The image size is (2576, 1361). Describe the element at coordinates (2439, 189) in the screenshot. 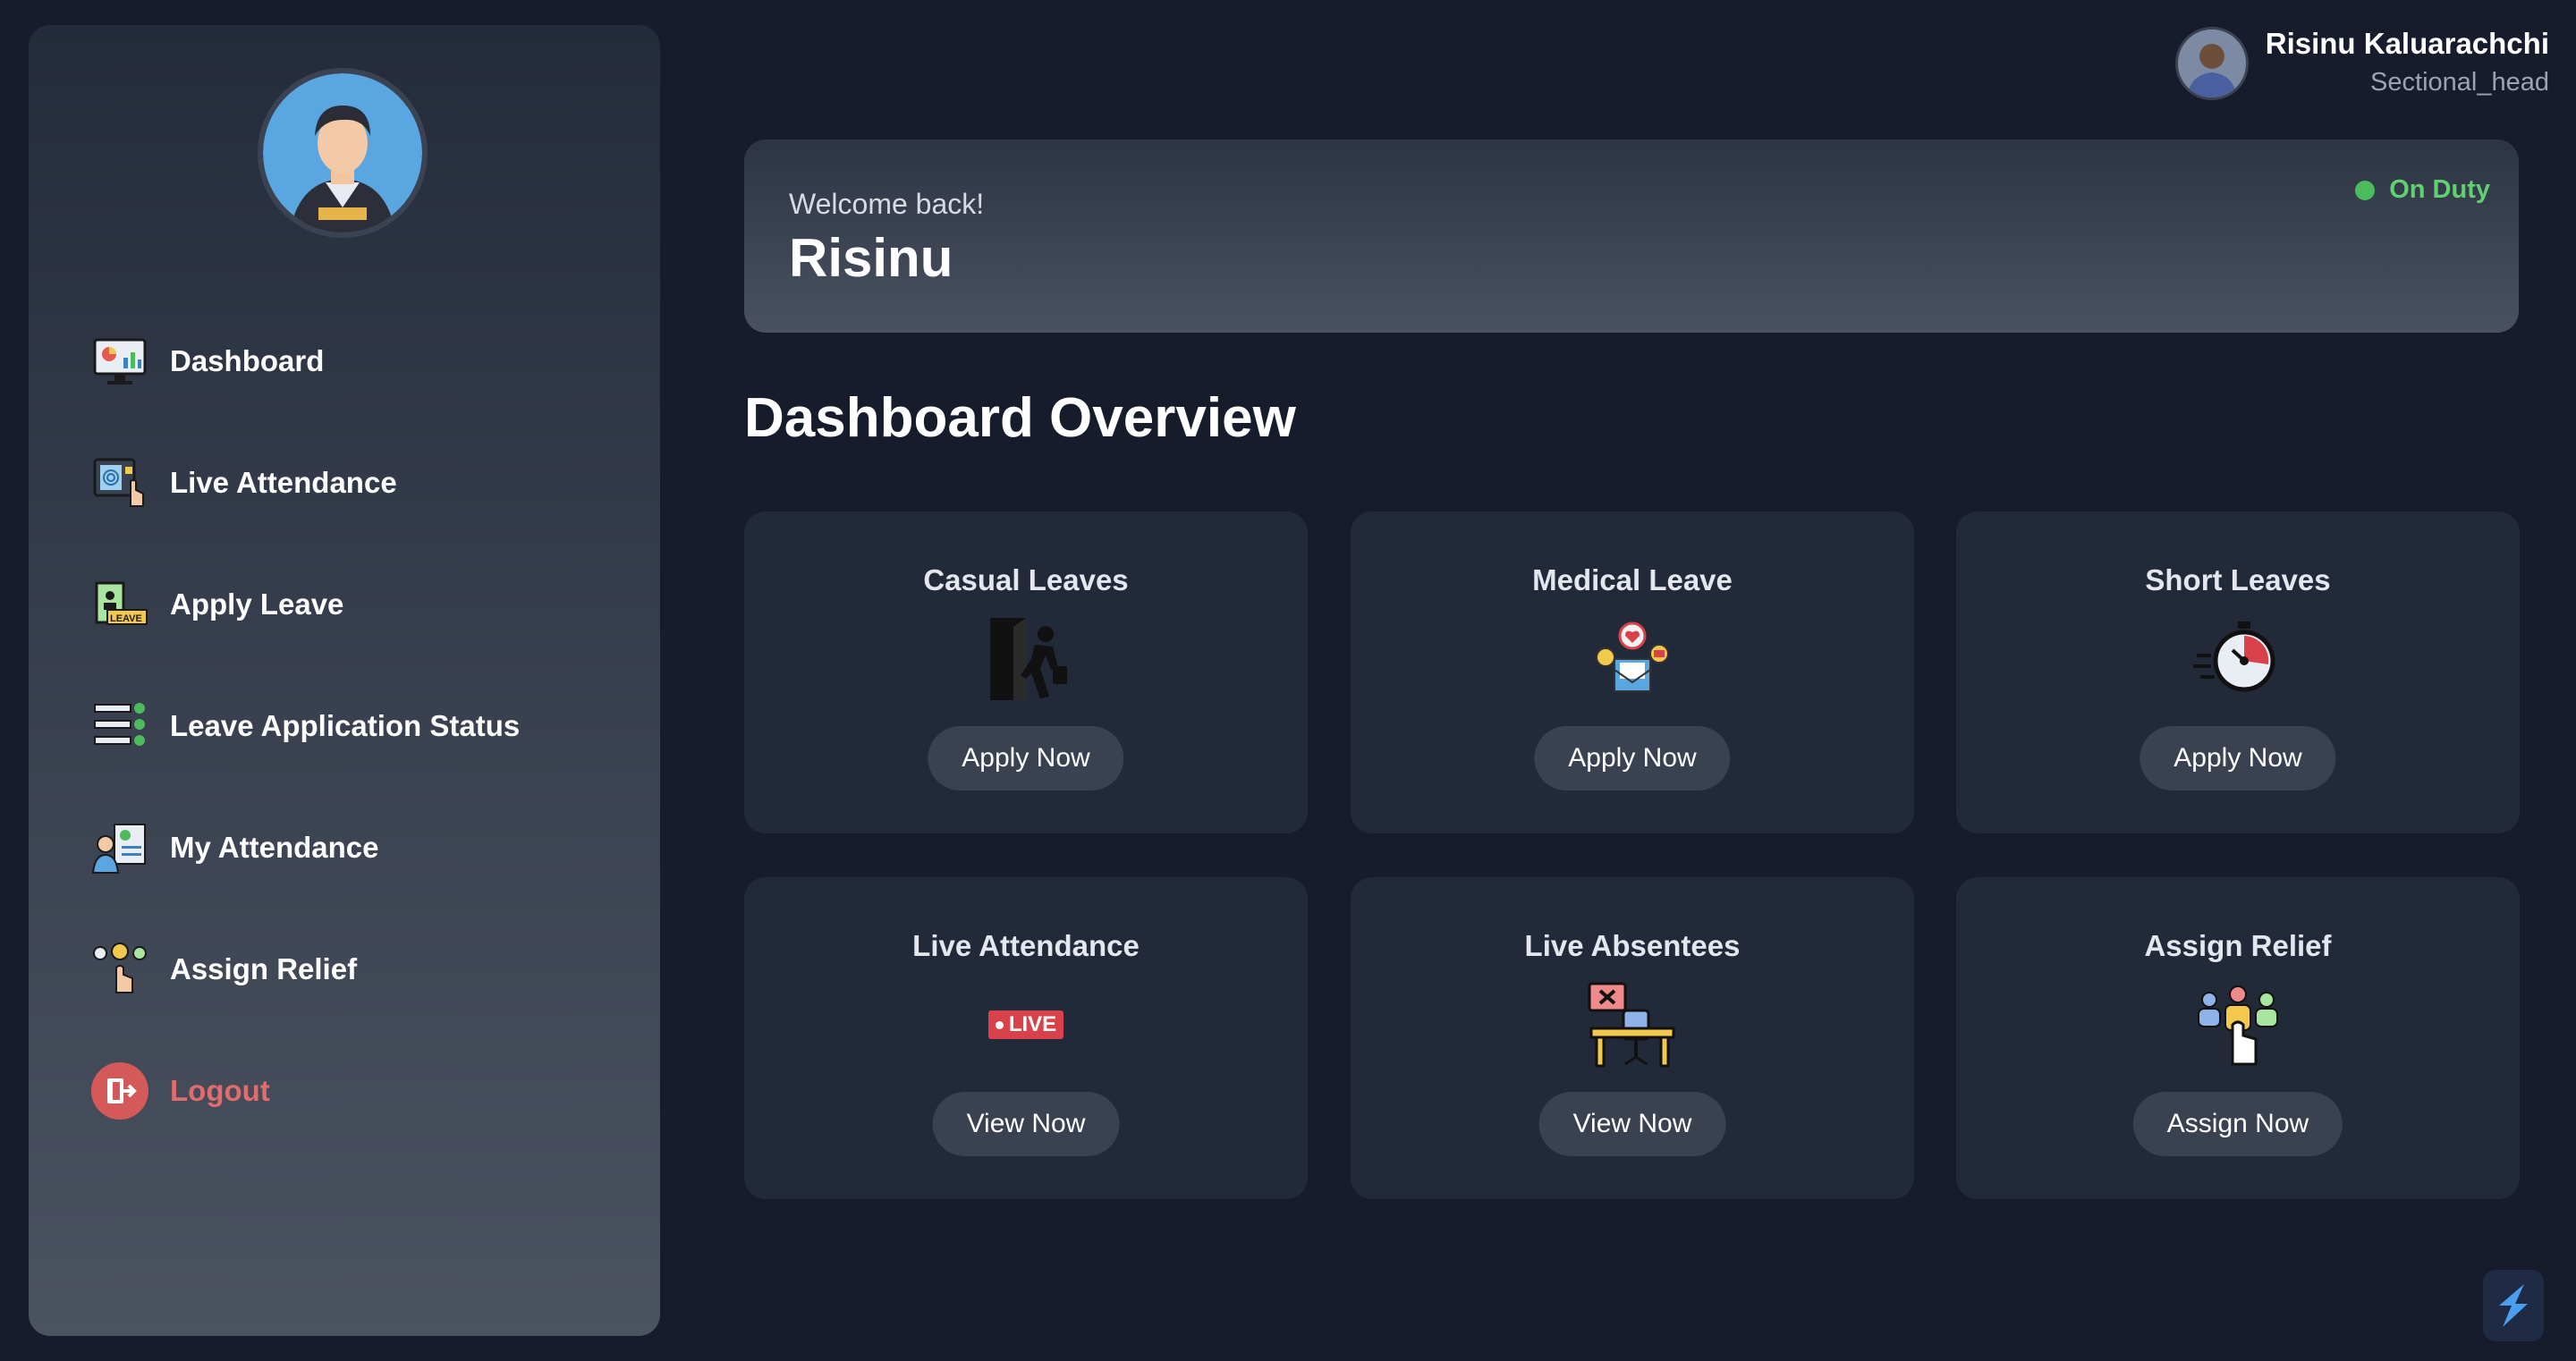

I see `status-text: On Duty` at that location.